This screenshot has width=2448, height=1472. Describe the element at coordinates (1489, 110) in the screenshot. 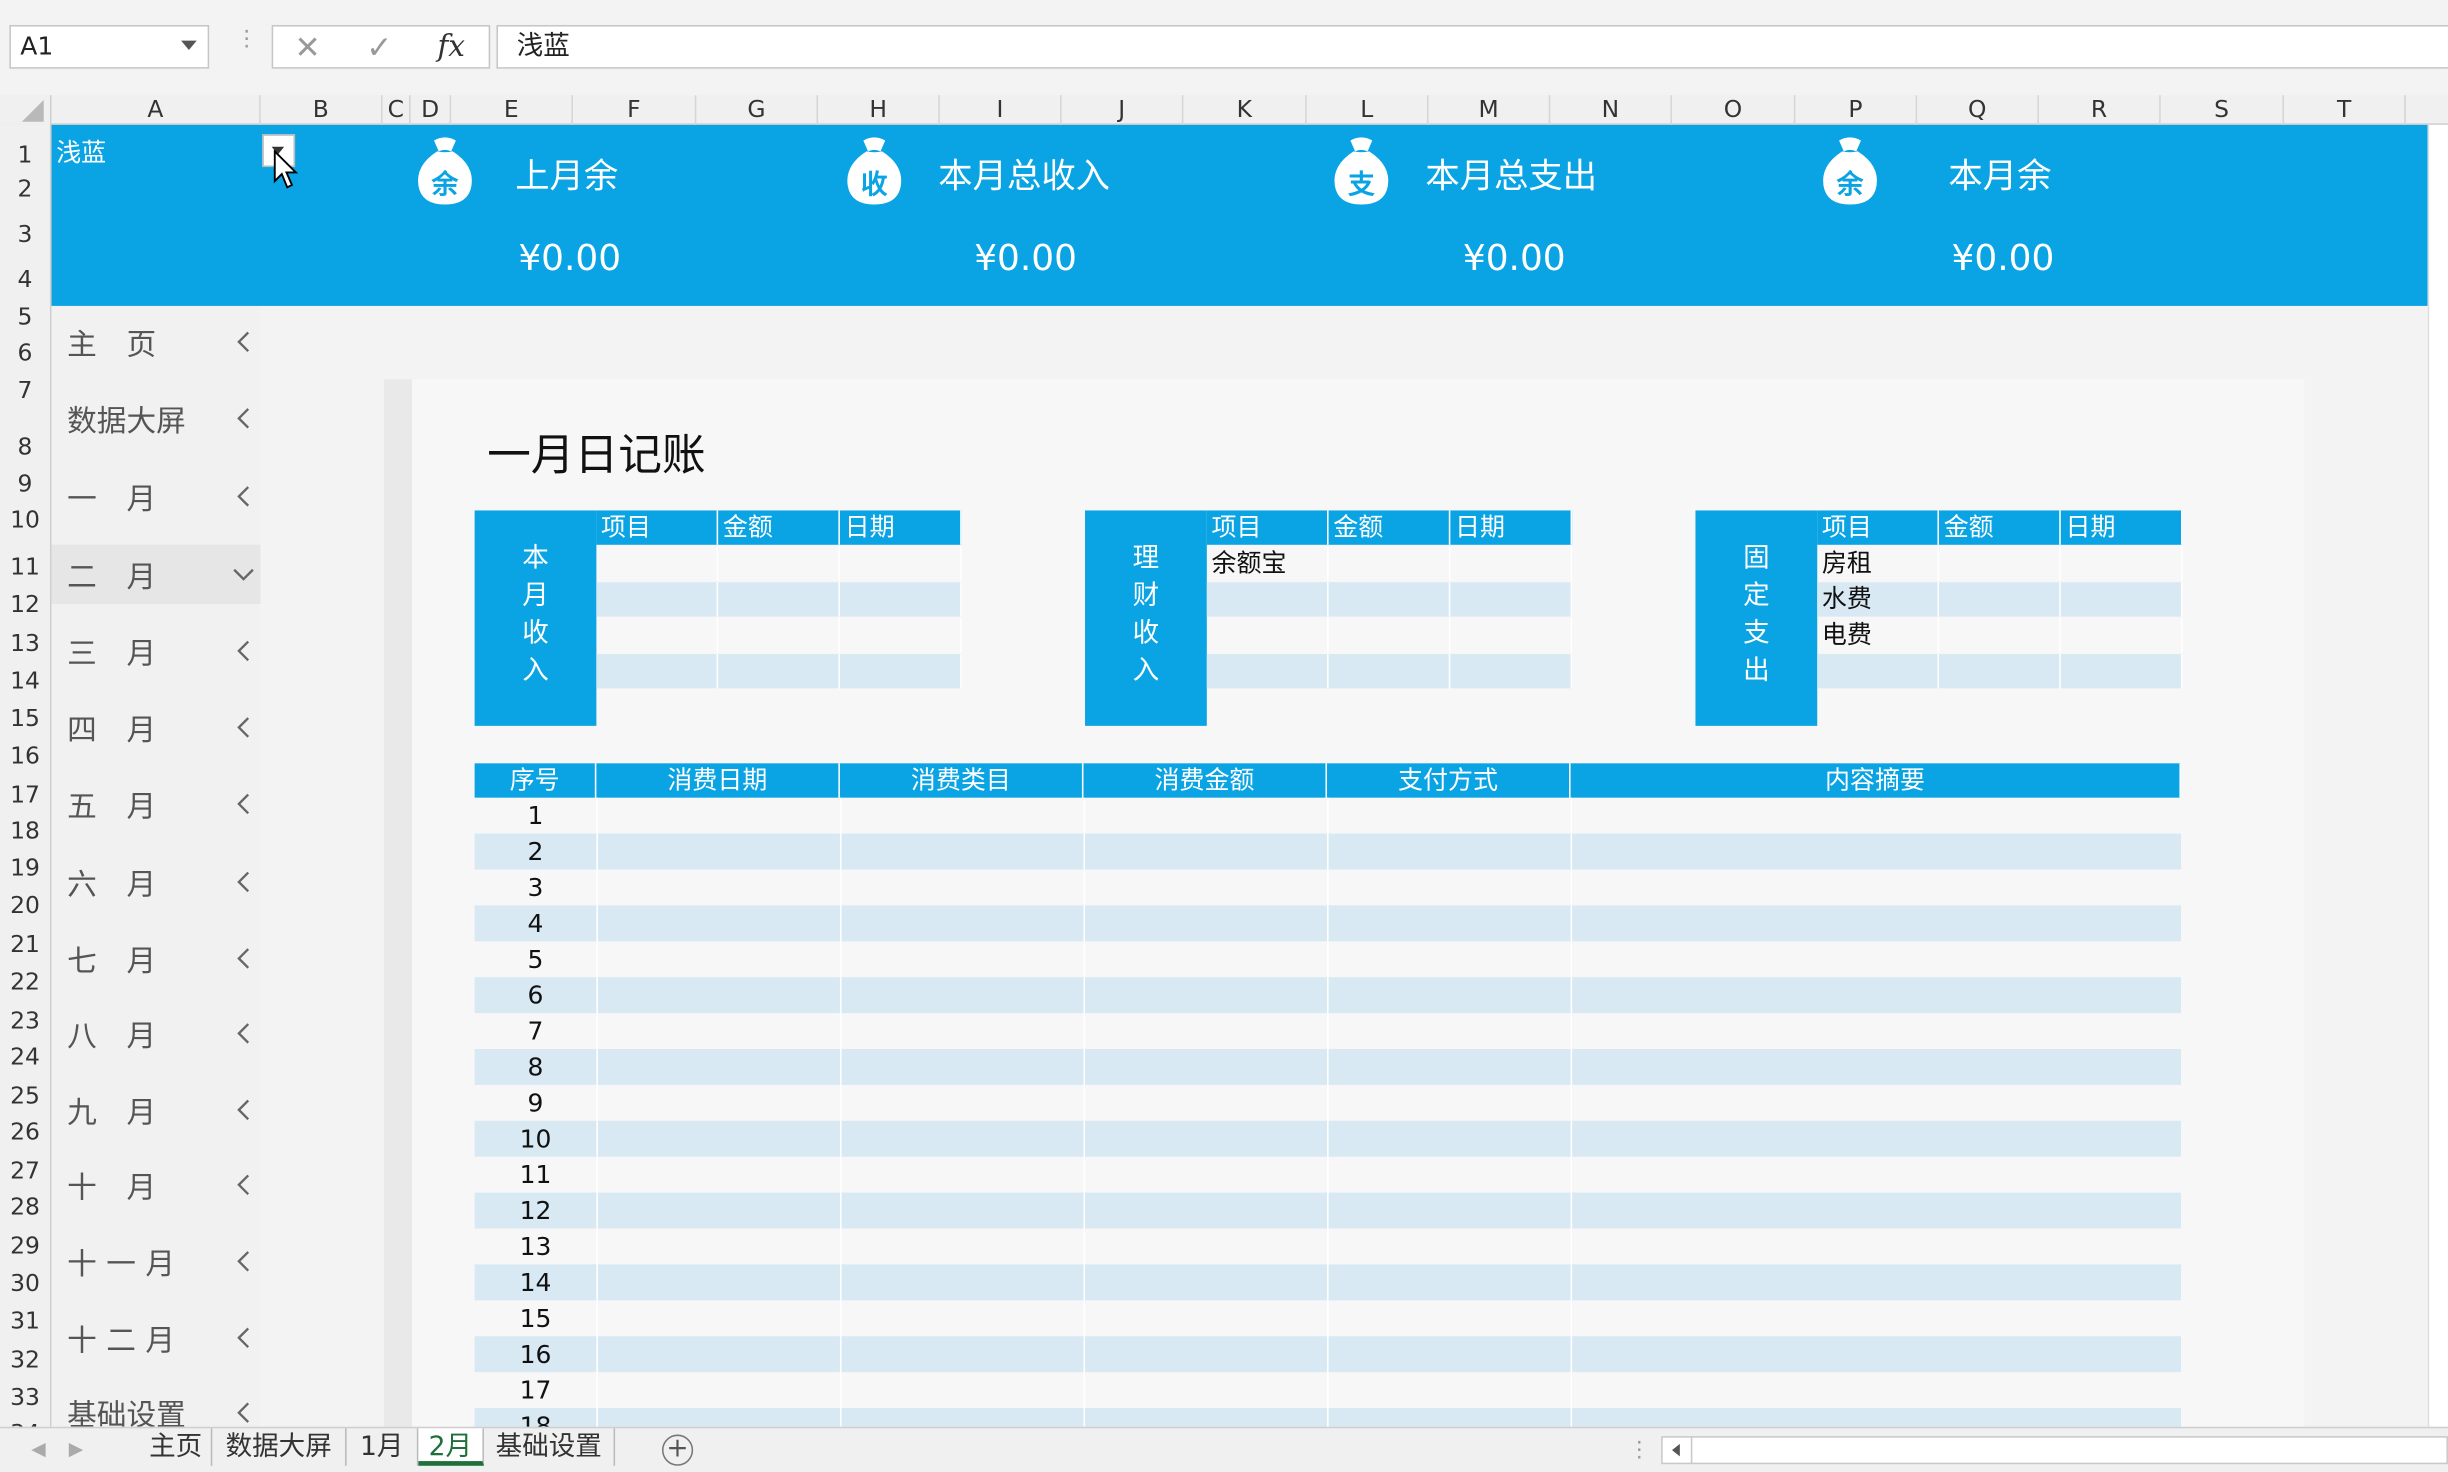

I see `column-header-m: M` at that location.